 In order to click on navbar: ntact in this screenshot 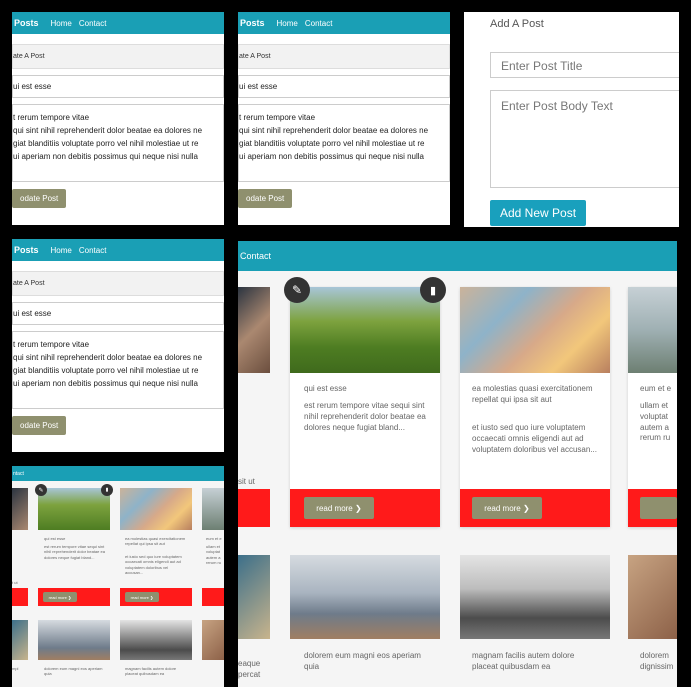, I will do `click(118, 473)`.